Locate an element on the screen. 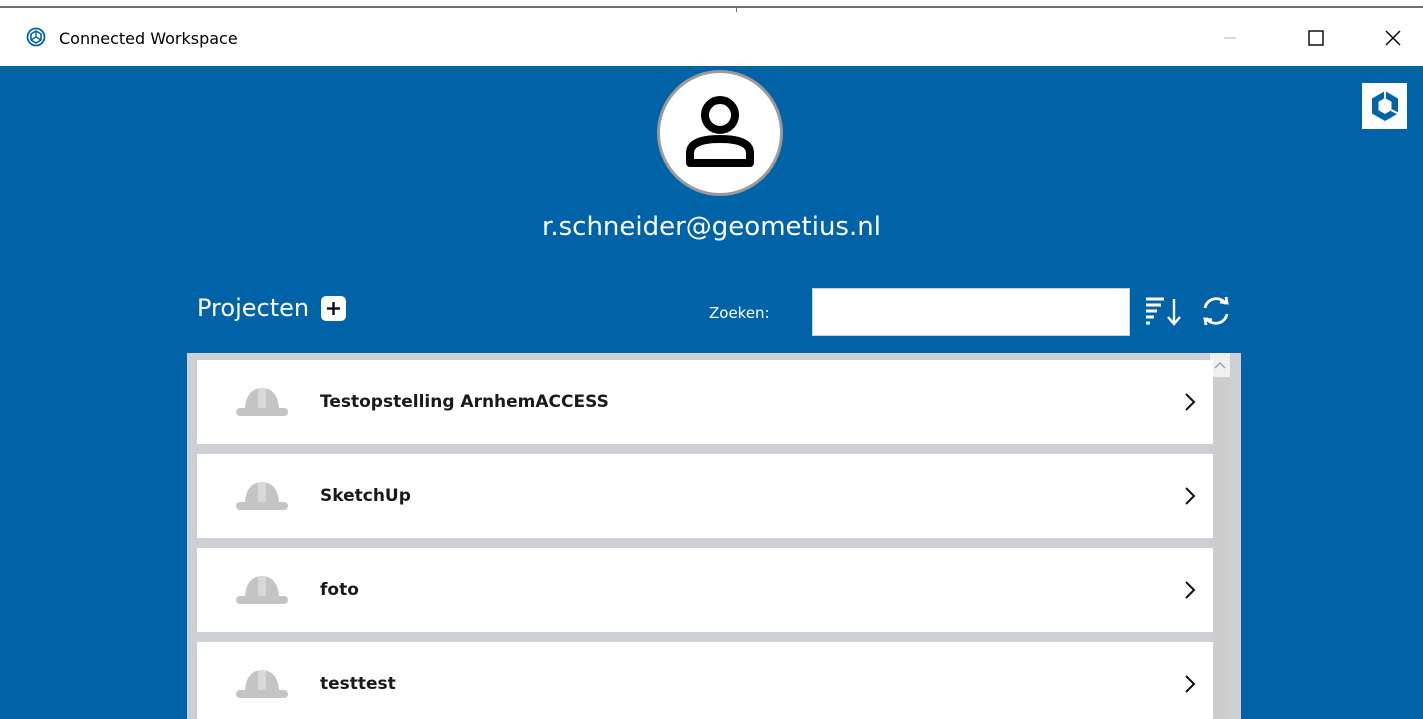 Image resolution: width=1423 pixels, height=719 pixels. window-title: Connected Workspace is located at coordinates (148, 38).